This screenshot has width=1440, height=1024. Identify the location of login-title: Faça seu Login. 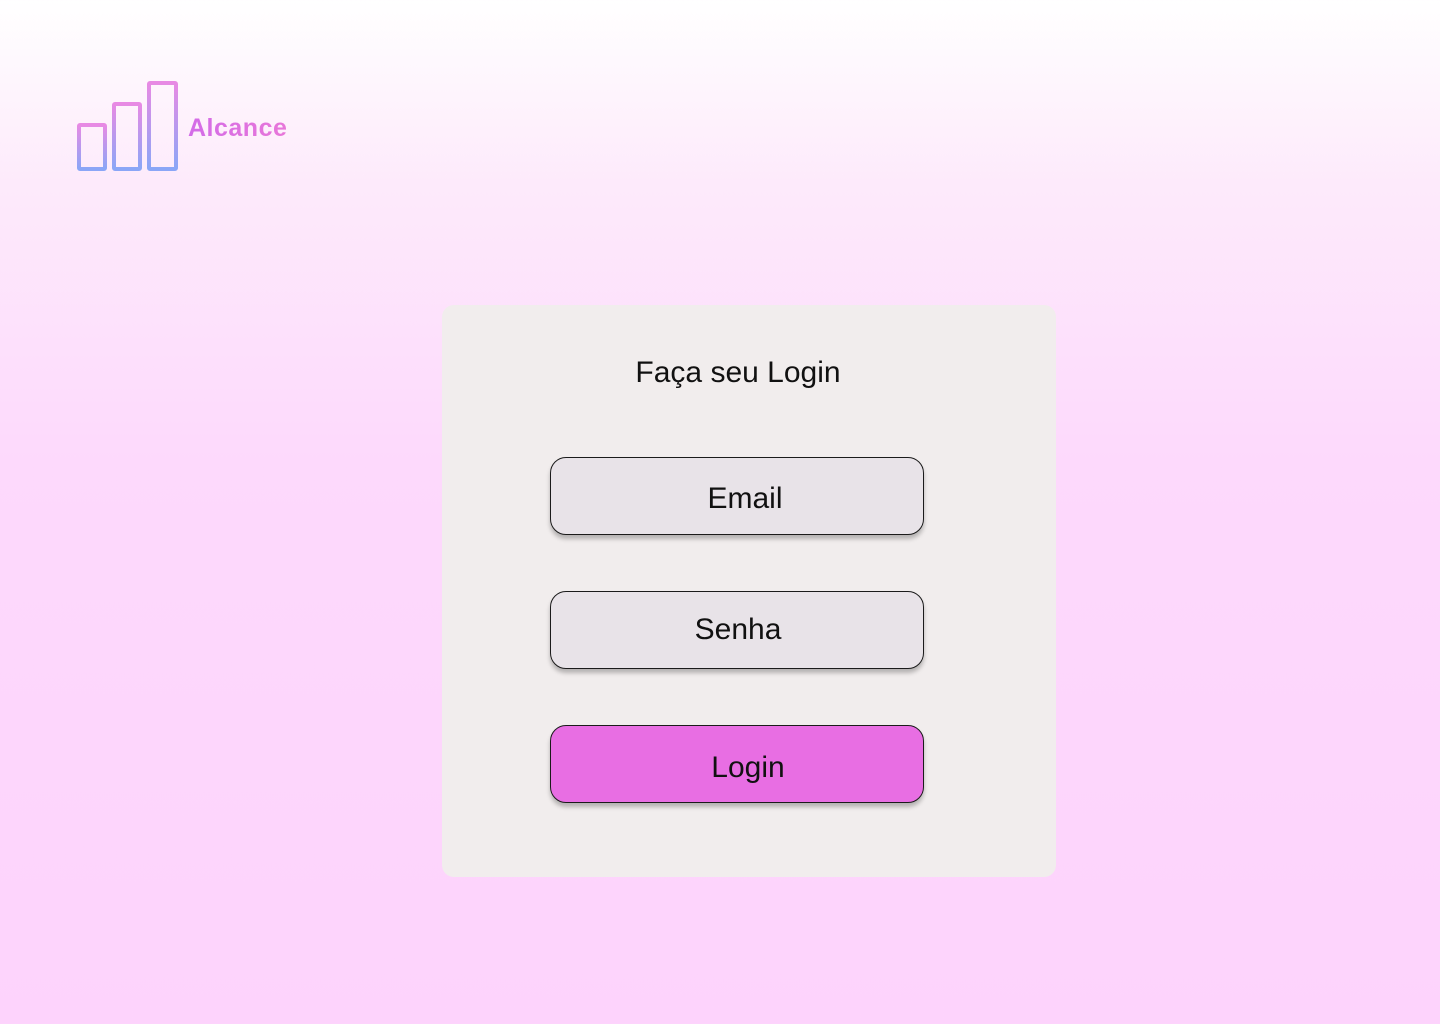
(738, 372).